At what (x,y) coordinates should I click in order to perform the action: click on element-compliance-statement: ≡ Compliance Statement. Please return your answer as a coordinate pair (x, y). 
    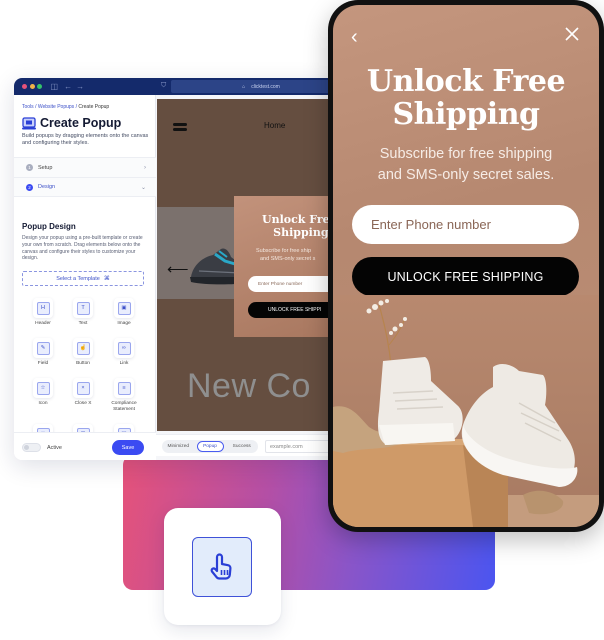
    Looking at the image, I should click on (124, 395).